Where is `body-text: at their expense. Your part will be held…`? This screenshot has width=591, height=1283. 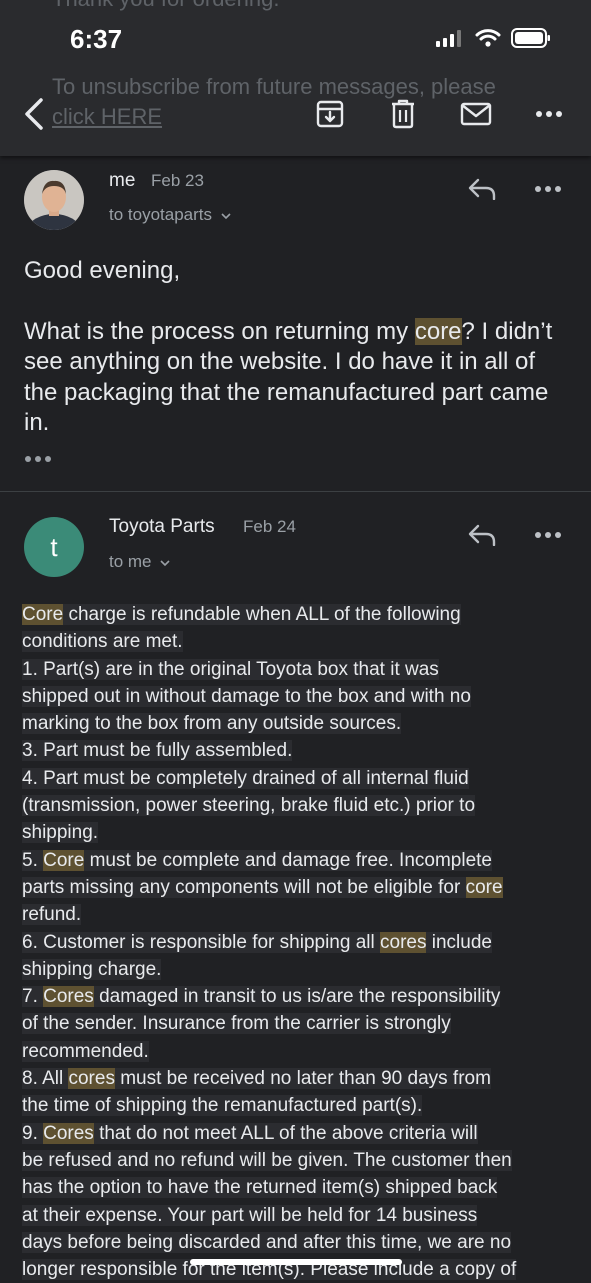
body-text: at their expense. Your part will be held… is located at coordinates (250, 1215).